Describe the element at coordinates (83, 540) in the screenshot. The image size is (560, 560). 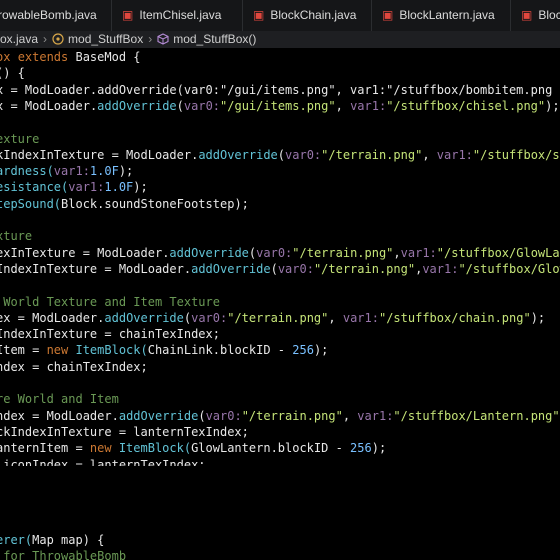
I see `code-token: map) {` at that location.